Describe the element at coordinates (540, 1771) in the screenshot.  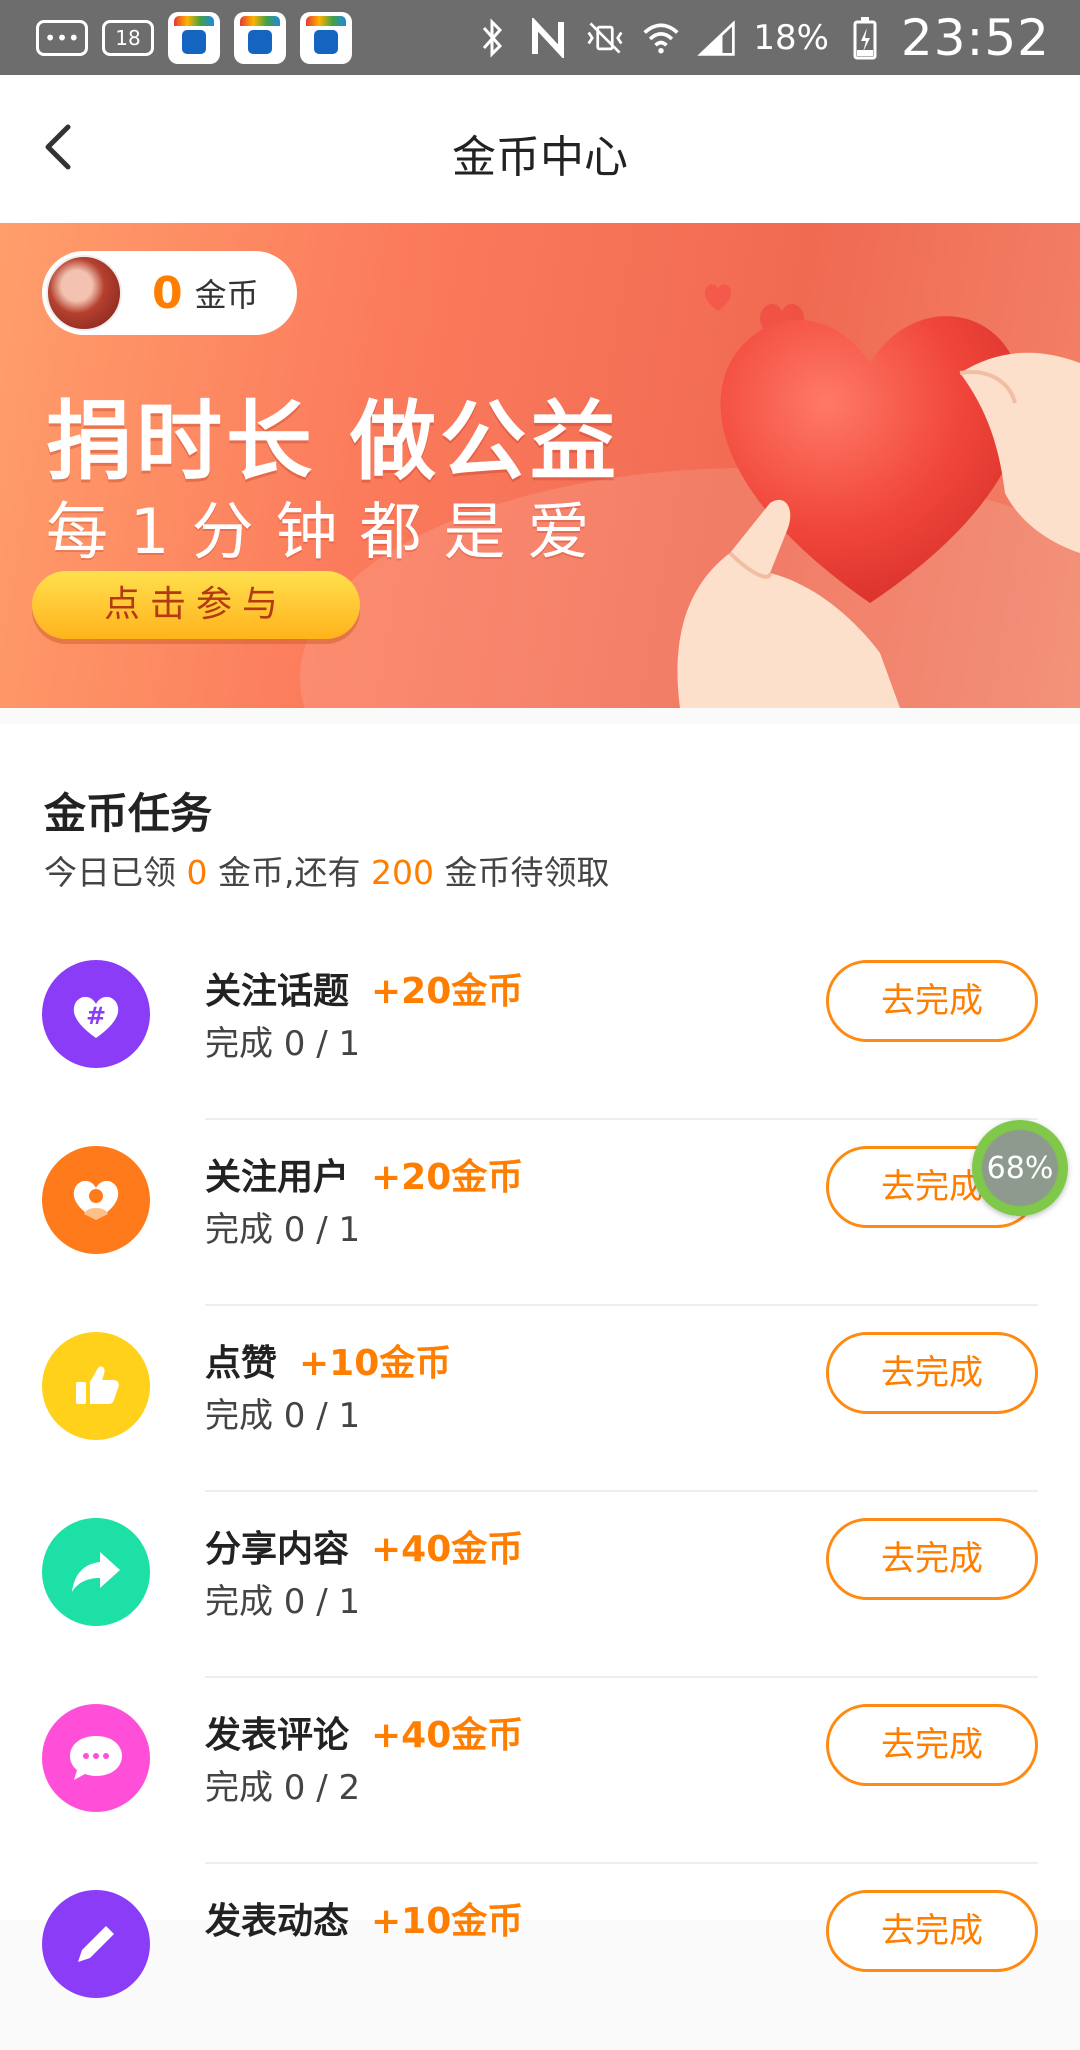
I see `task-row-comment: 发表评论 +40金币 完成 0 / 2 去完成` at that location.